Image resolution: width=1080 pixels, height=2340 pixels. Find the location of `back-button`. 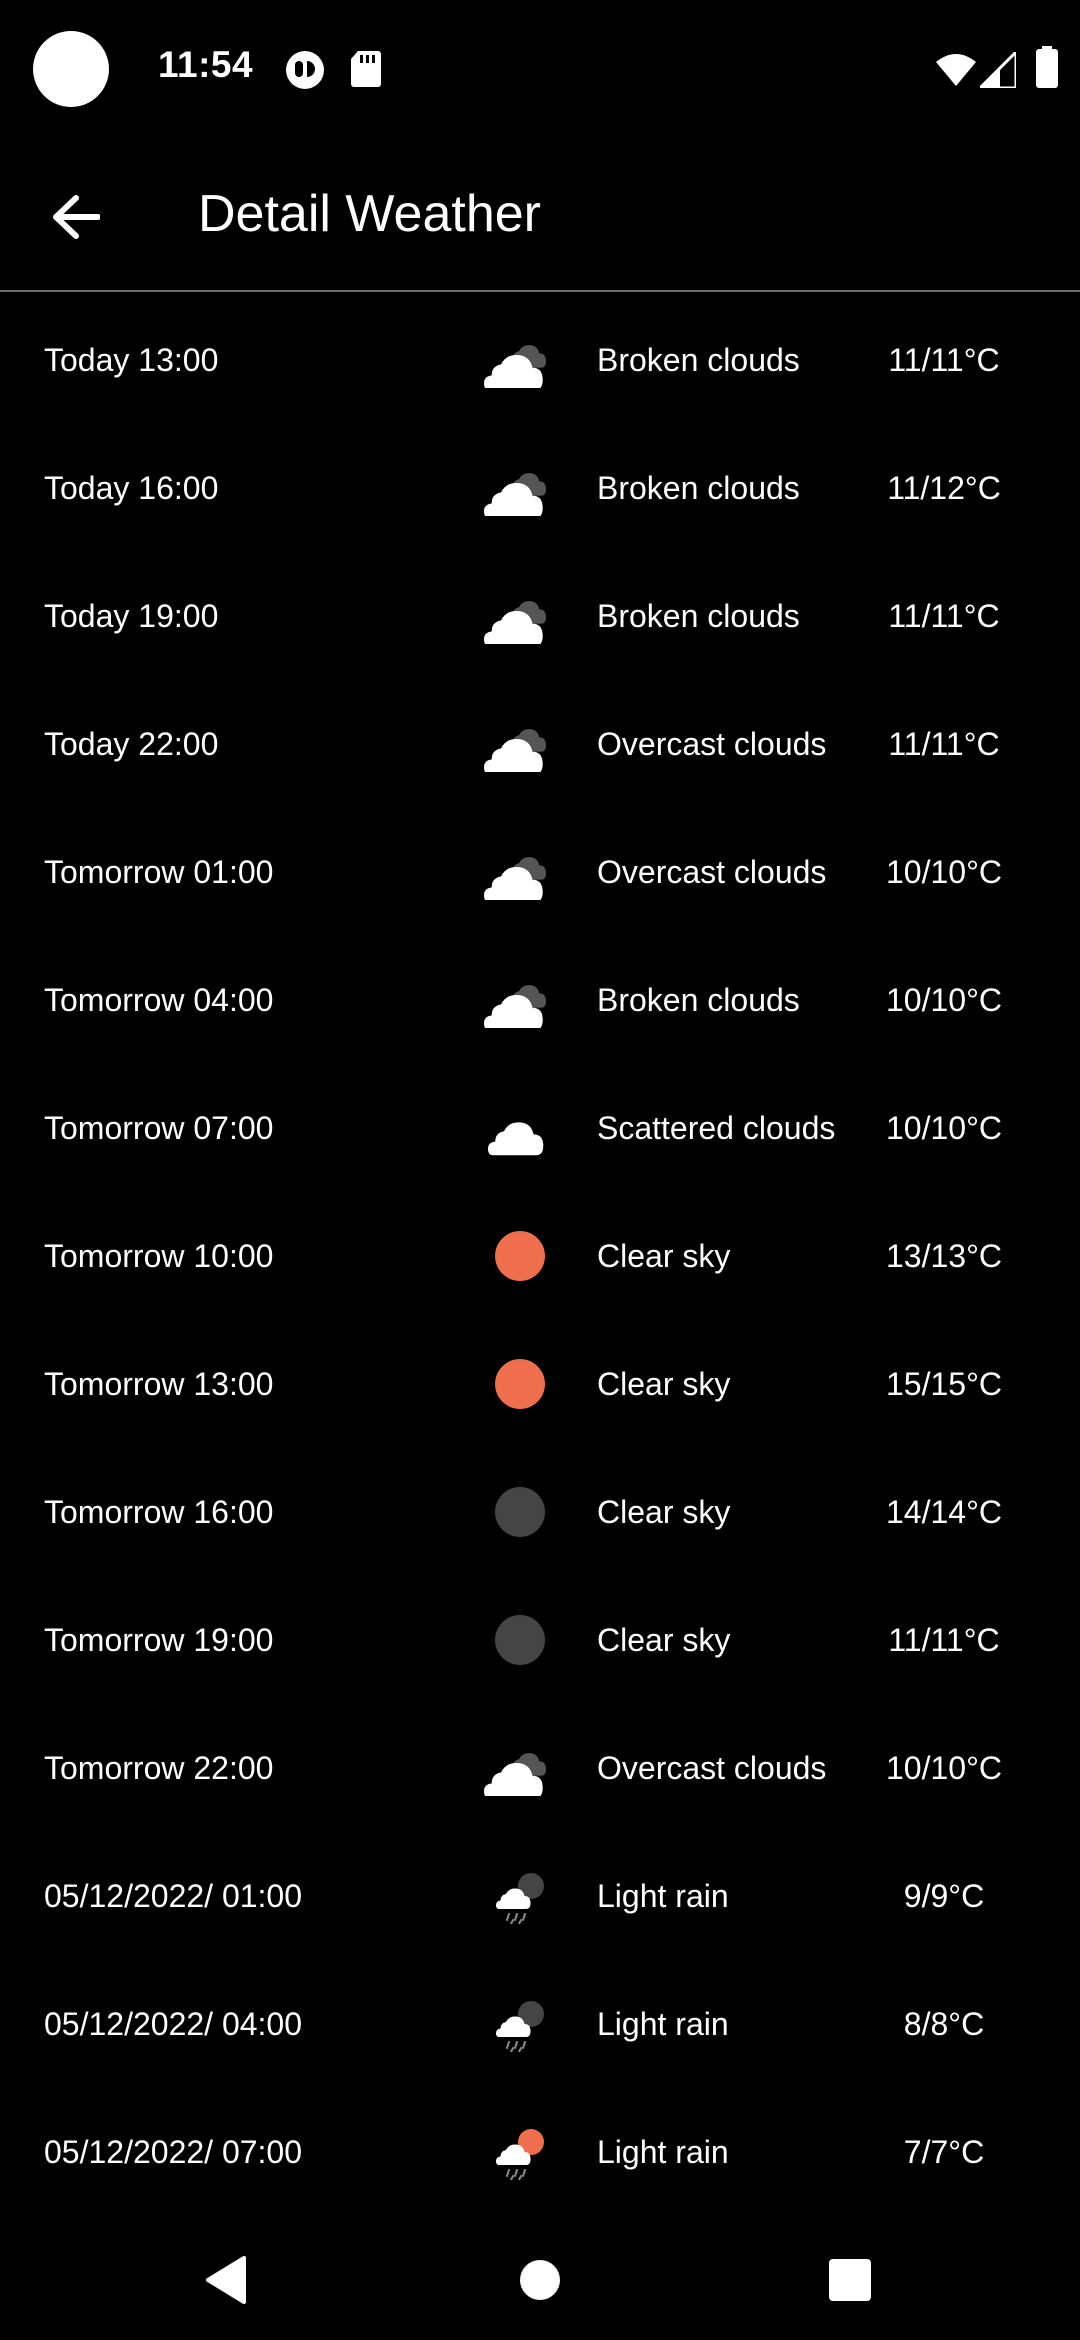

back-button is located at coordinates (76, 217).